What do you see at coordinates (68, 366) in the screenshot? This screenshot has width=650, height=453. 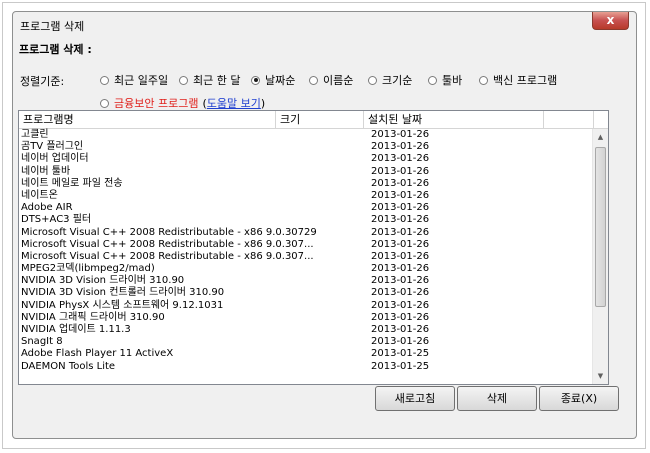 I see `program-name: DAEMON Tools Lite` at bounding box center [68, 366].